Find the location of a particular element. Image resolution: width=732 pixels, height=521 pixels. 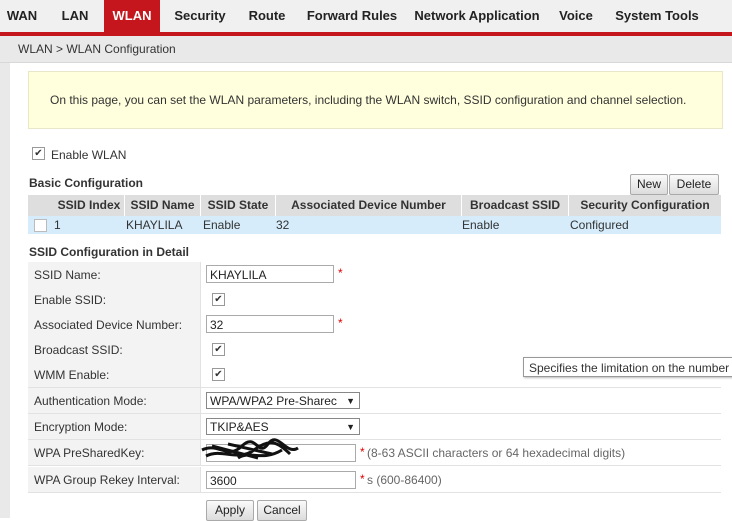

tab-wan: WAN is located at coordinates (22, 16).